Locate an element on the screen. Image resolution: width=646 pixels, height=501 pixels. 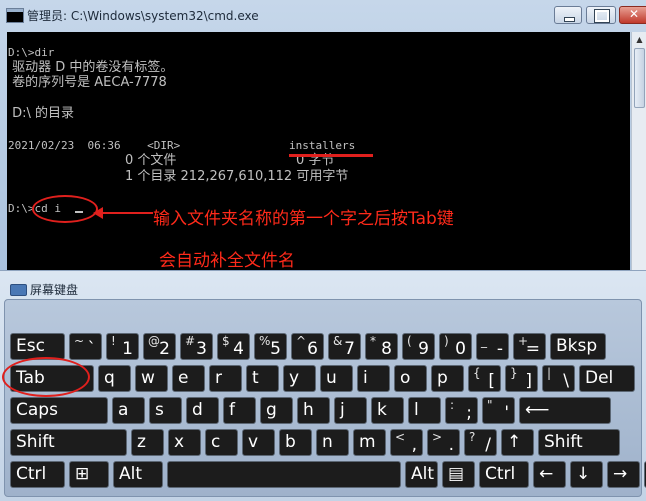
key-shift-label: { is located at coordinates (477, 373).